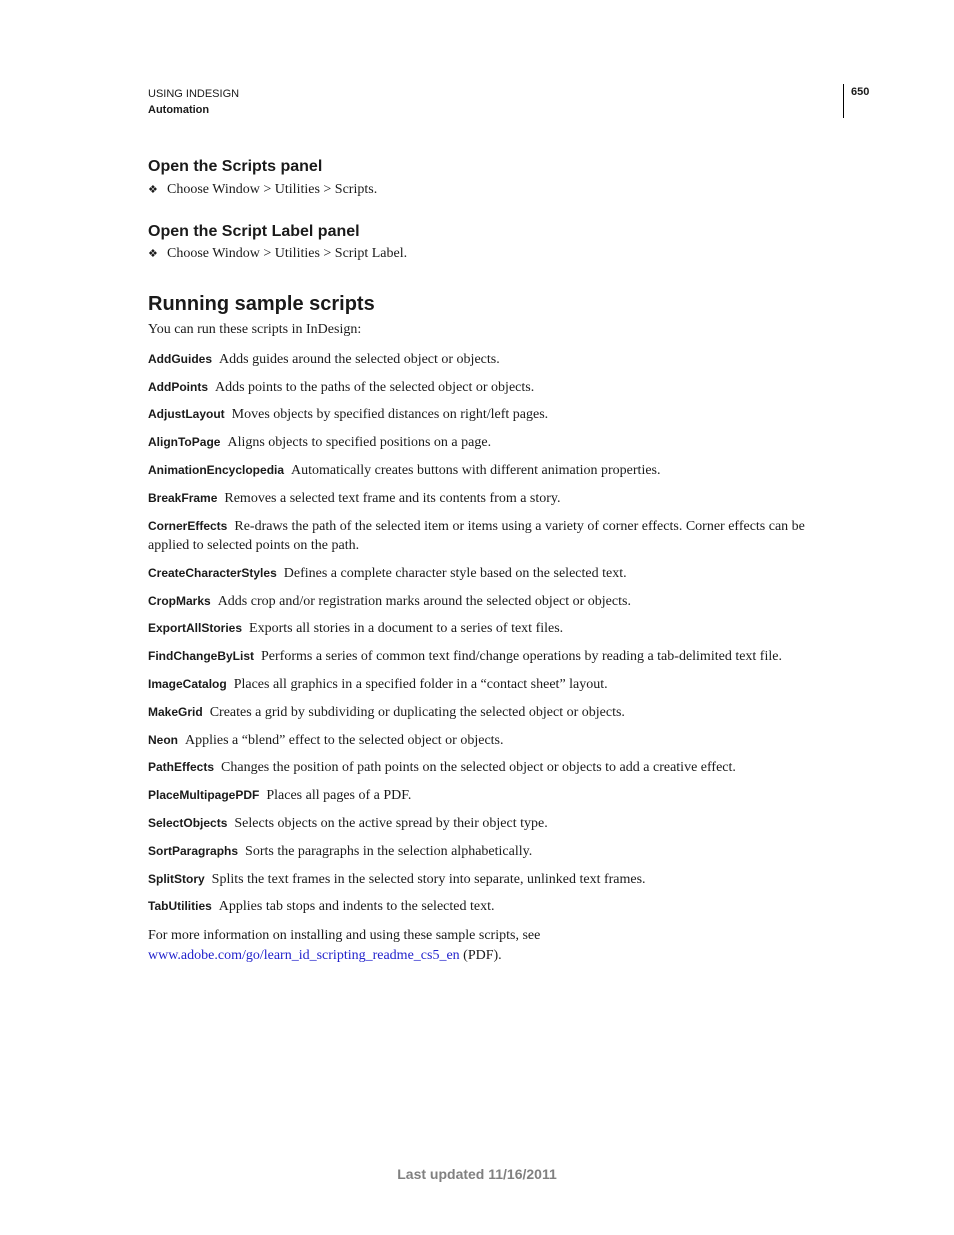 The width and height of the screenshot is (954, 1235). What do you see at coordinates (175, 712) in the screenshot?
I see `script-name: MakeGrid` at bounding box center [175, 712].